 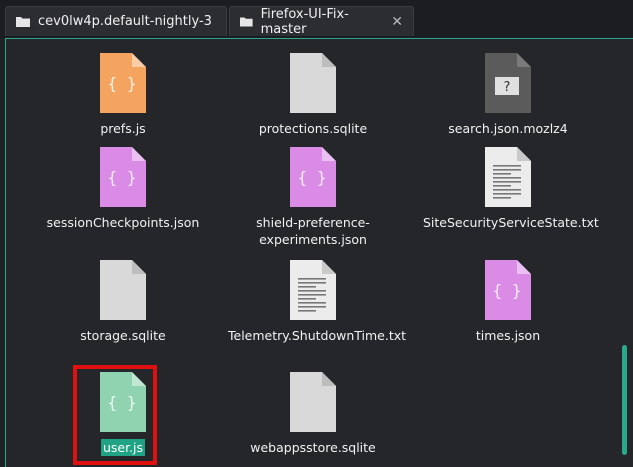 I want to click on tab-cev0lw4p: cev0lw4p.default-nightly-3, so click(x=116, y=21).